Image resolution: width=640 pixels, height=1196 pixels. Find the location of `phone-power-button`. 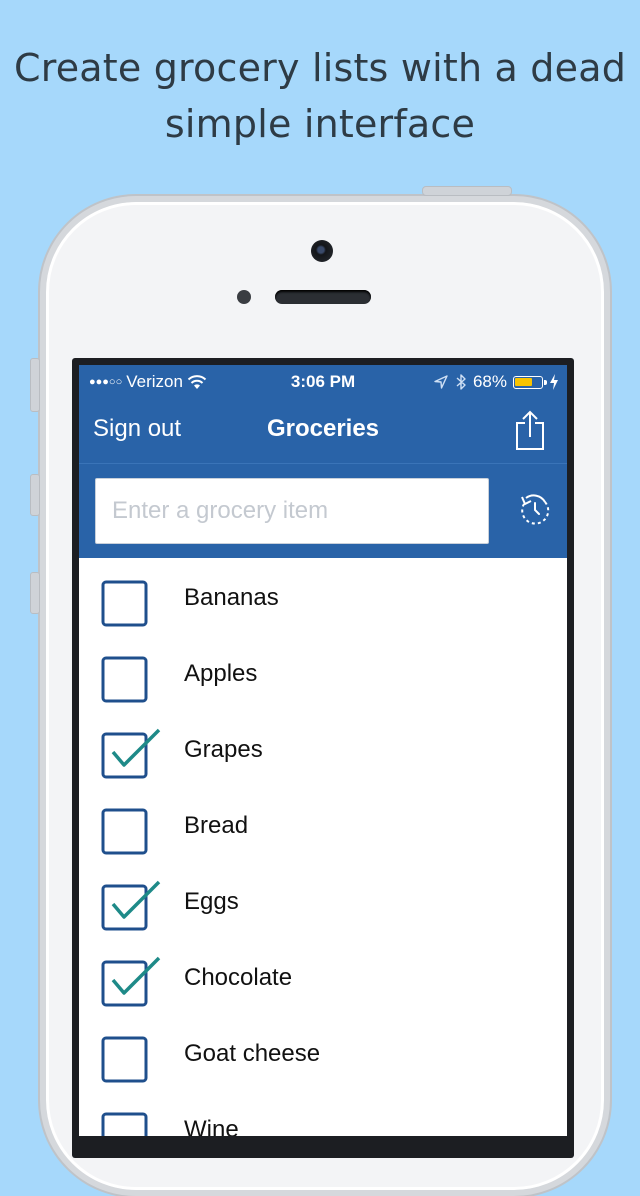

phone-power-button is located at coordinates (467, 191).